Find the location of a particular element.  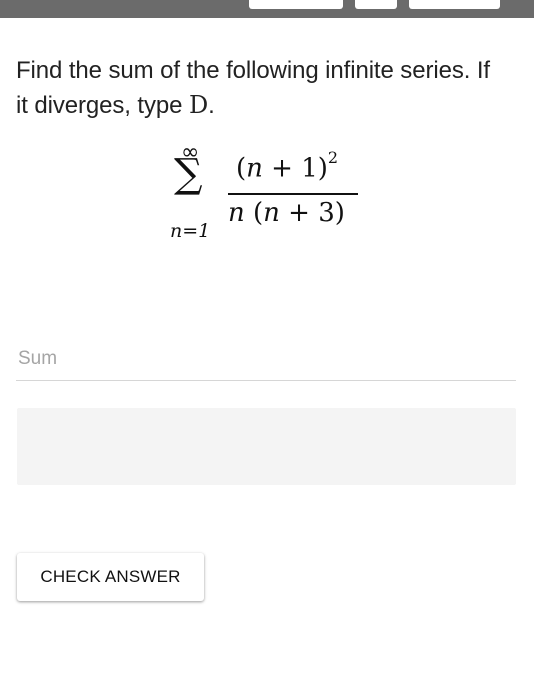

numerator-rest: + 1) is located at coordinates (295, 168).